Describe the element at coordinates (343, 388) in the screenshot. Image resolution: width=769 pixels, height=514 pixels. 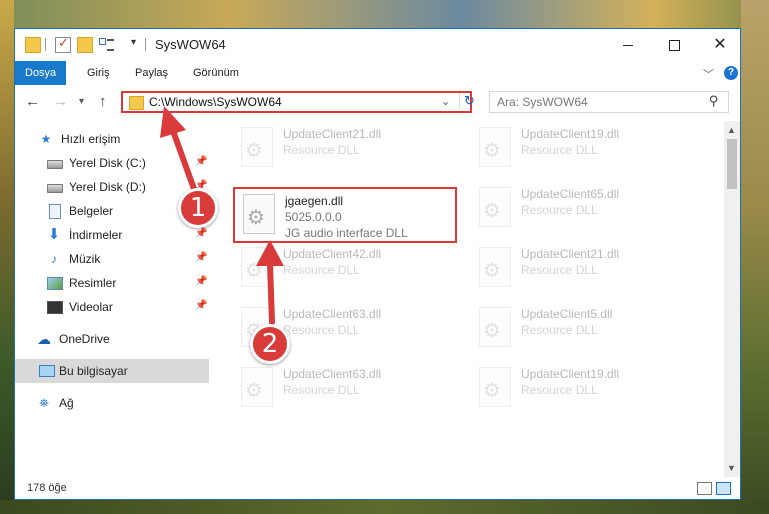
I see `list-item: UpdateClient63.dll Resource DLL` at that location.